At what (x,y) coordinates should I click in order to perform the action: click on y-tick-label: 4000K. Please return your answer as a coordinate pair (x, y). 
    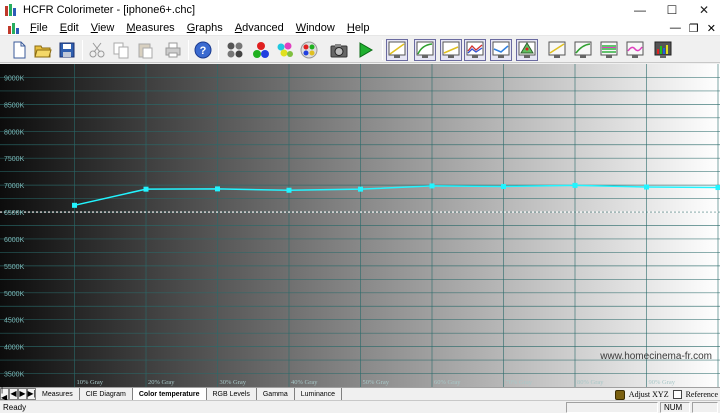
    Looking at the image, I should click on (14, 348).